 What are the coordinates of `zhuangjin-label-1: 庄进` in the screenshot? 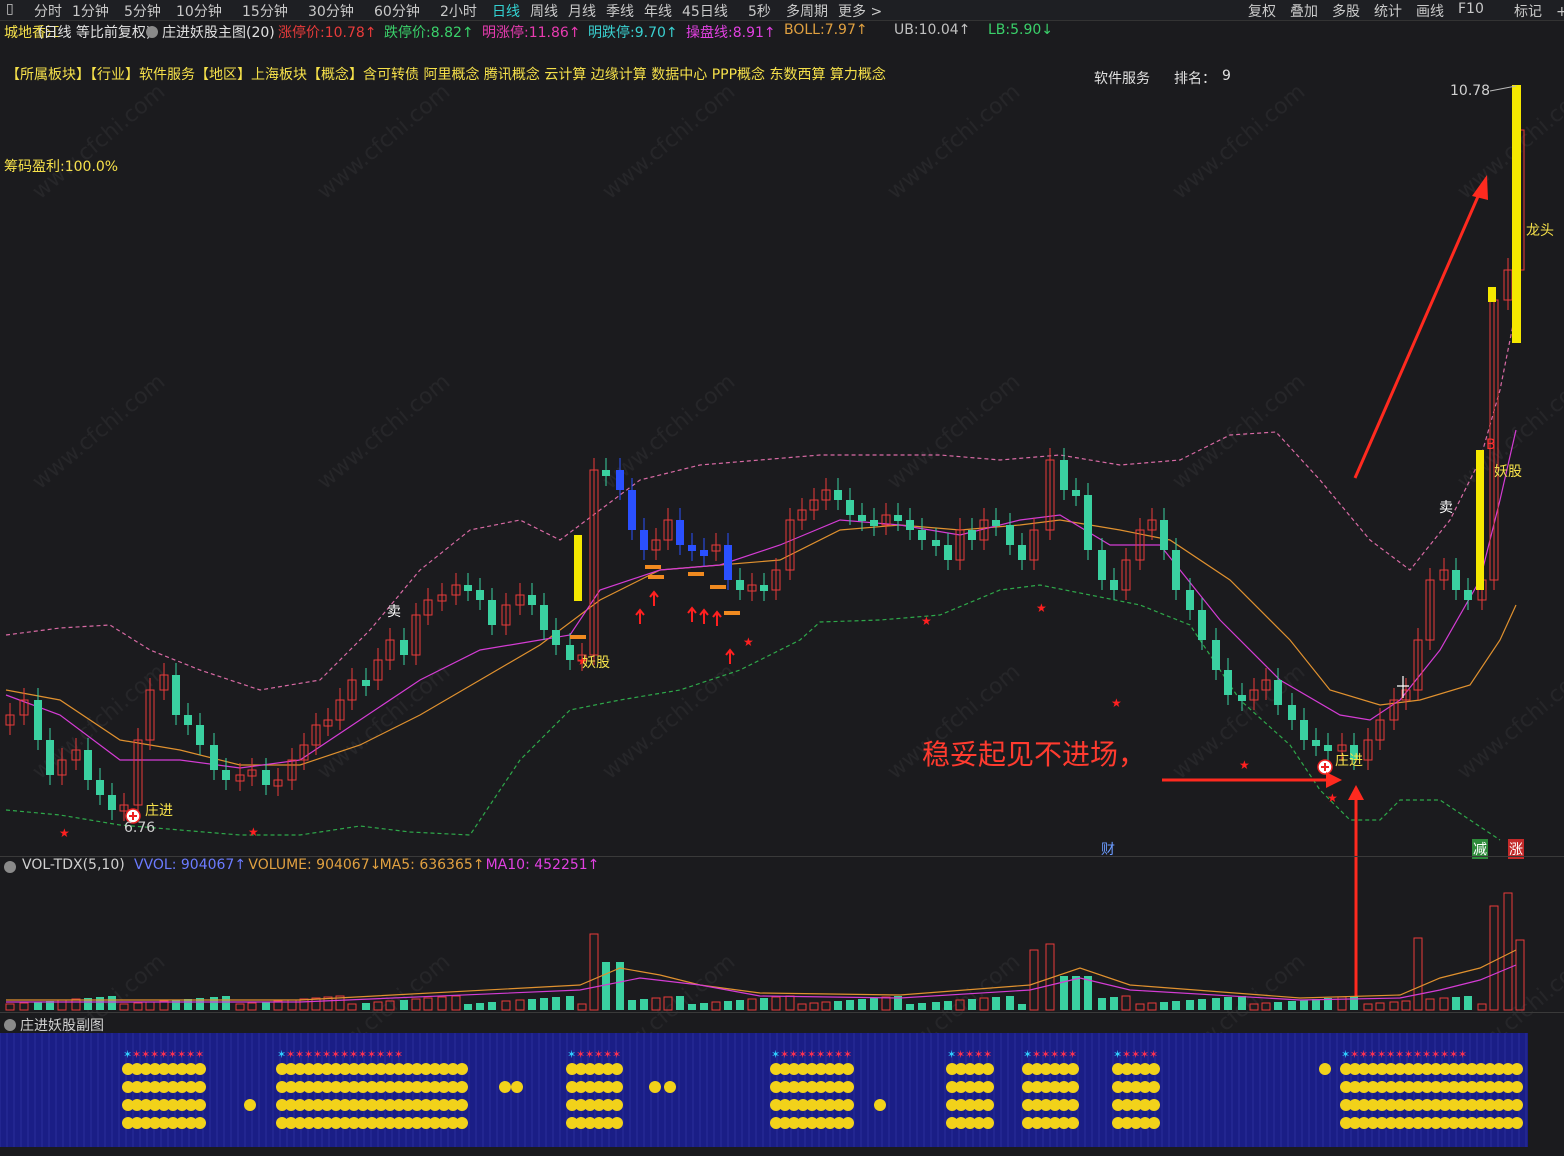 It's located at (159, 811).